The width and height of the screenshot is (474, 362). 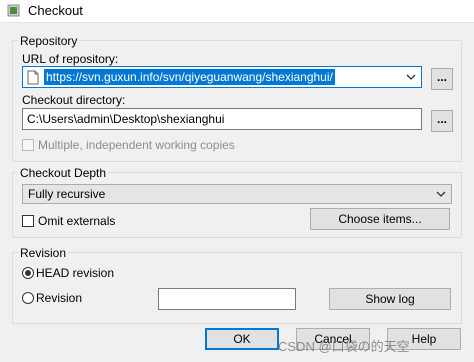 I want to click on omit-externals-label: Omit externals, so click(x=77, y=221).